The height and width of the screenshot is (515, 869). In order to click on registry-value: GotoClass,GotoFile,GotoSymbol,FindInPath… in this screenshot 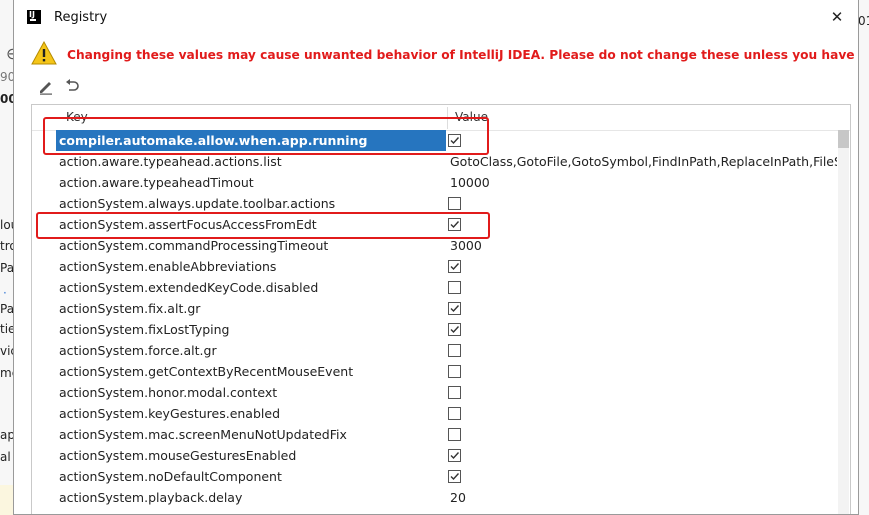, I will do `click(642, 161)`.